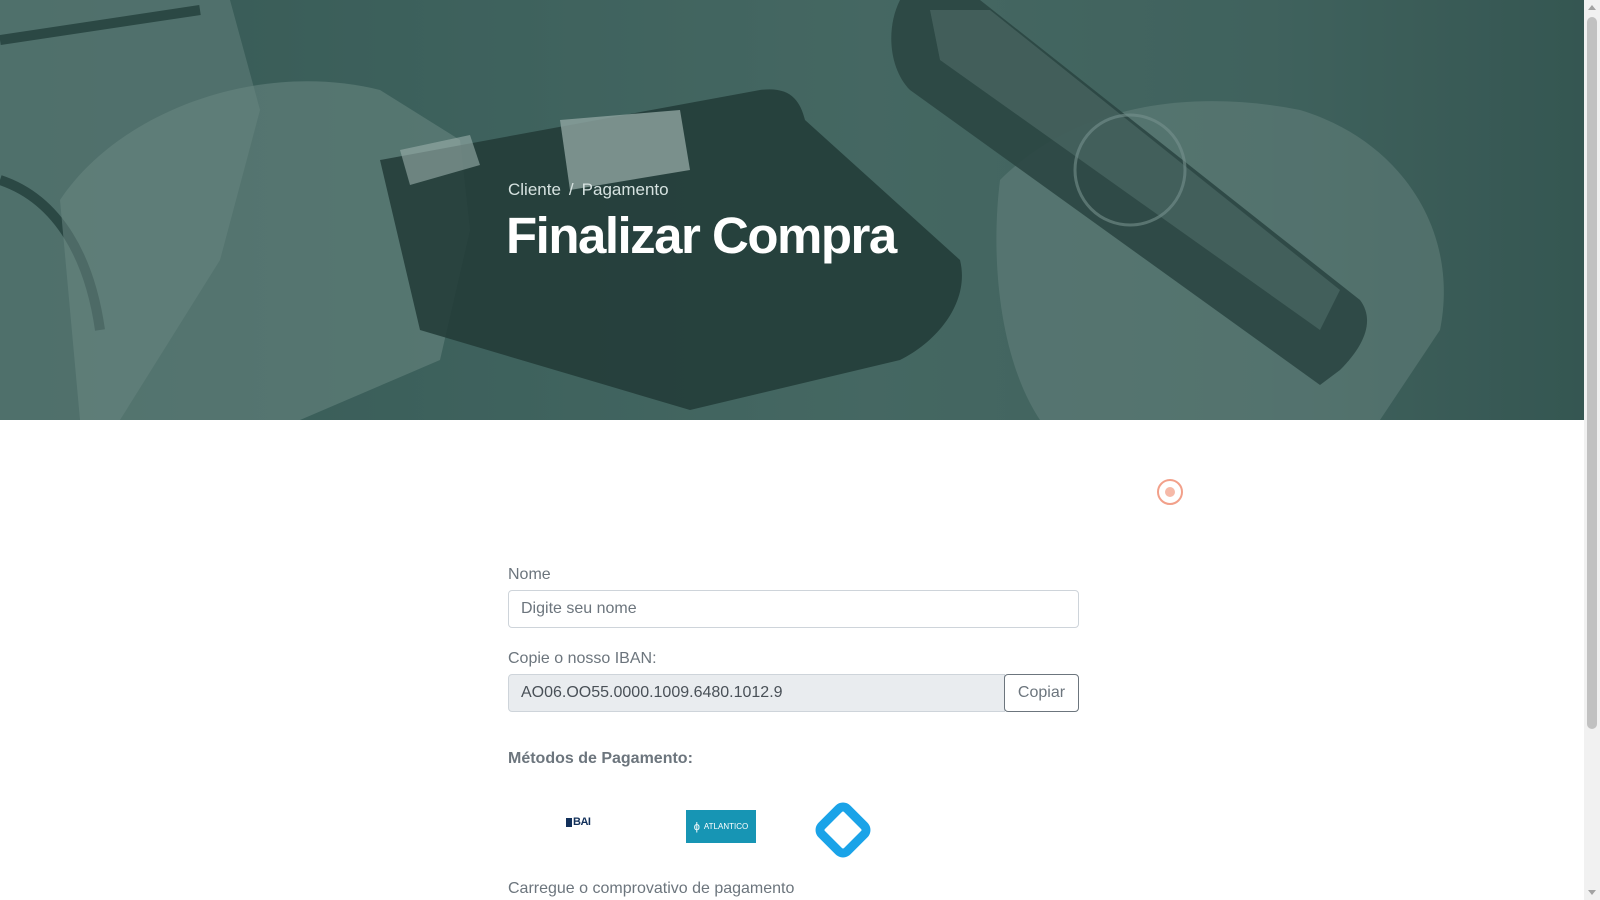 The height and width of the screenshot is (900, 1600). What do you see at coordinates (793, 609) in the screenshot?
I see `name-input` at bounding box center [793, 609].